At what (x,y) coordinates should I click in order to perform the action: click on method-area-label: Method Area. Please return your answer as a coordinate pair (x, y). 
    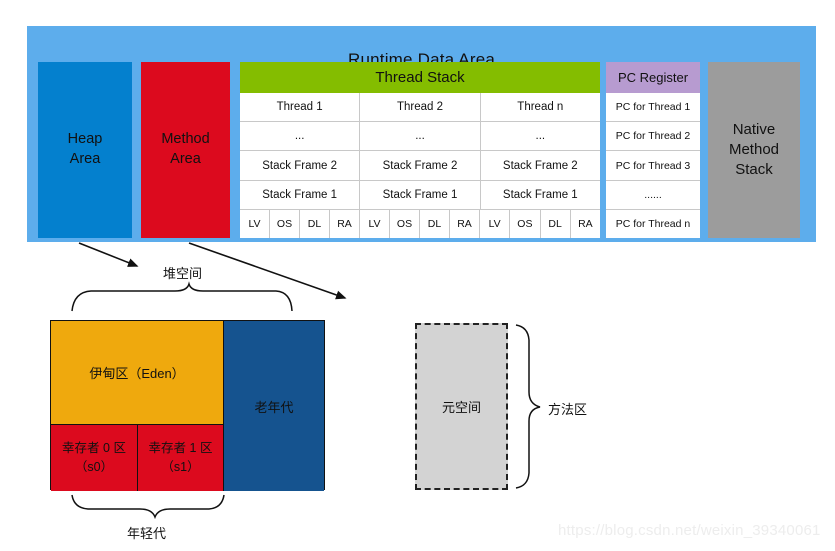
    Looking at the image, I should click on (185, 149).